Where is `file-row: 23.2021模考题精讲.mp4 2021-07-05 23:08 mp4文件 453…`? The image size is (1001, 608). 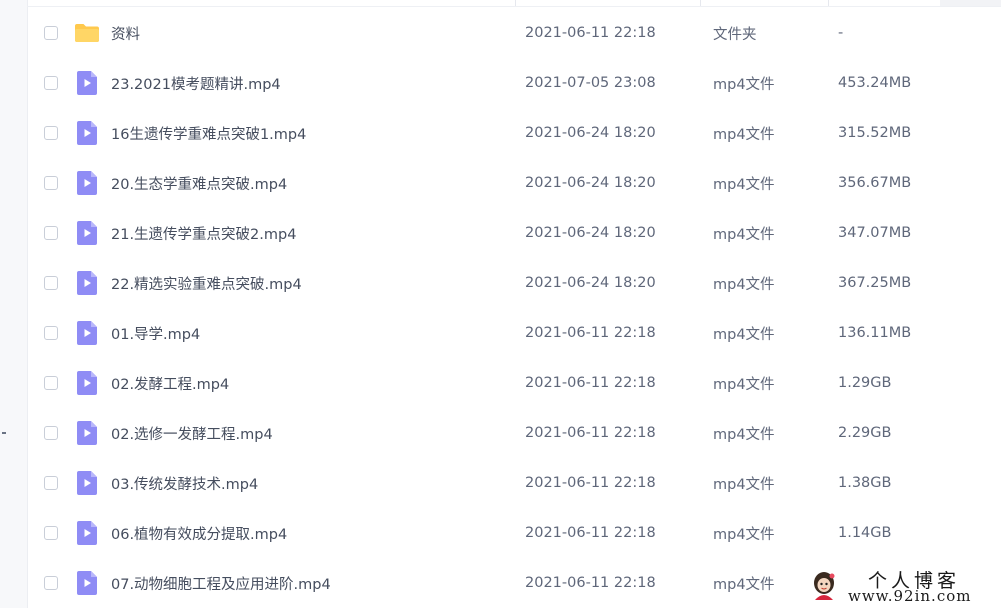
file-row: 23.2021模考题精讲.mp4 2021-07-05 23:08 mp4文件 453… is located at coordinates (514, 83).